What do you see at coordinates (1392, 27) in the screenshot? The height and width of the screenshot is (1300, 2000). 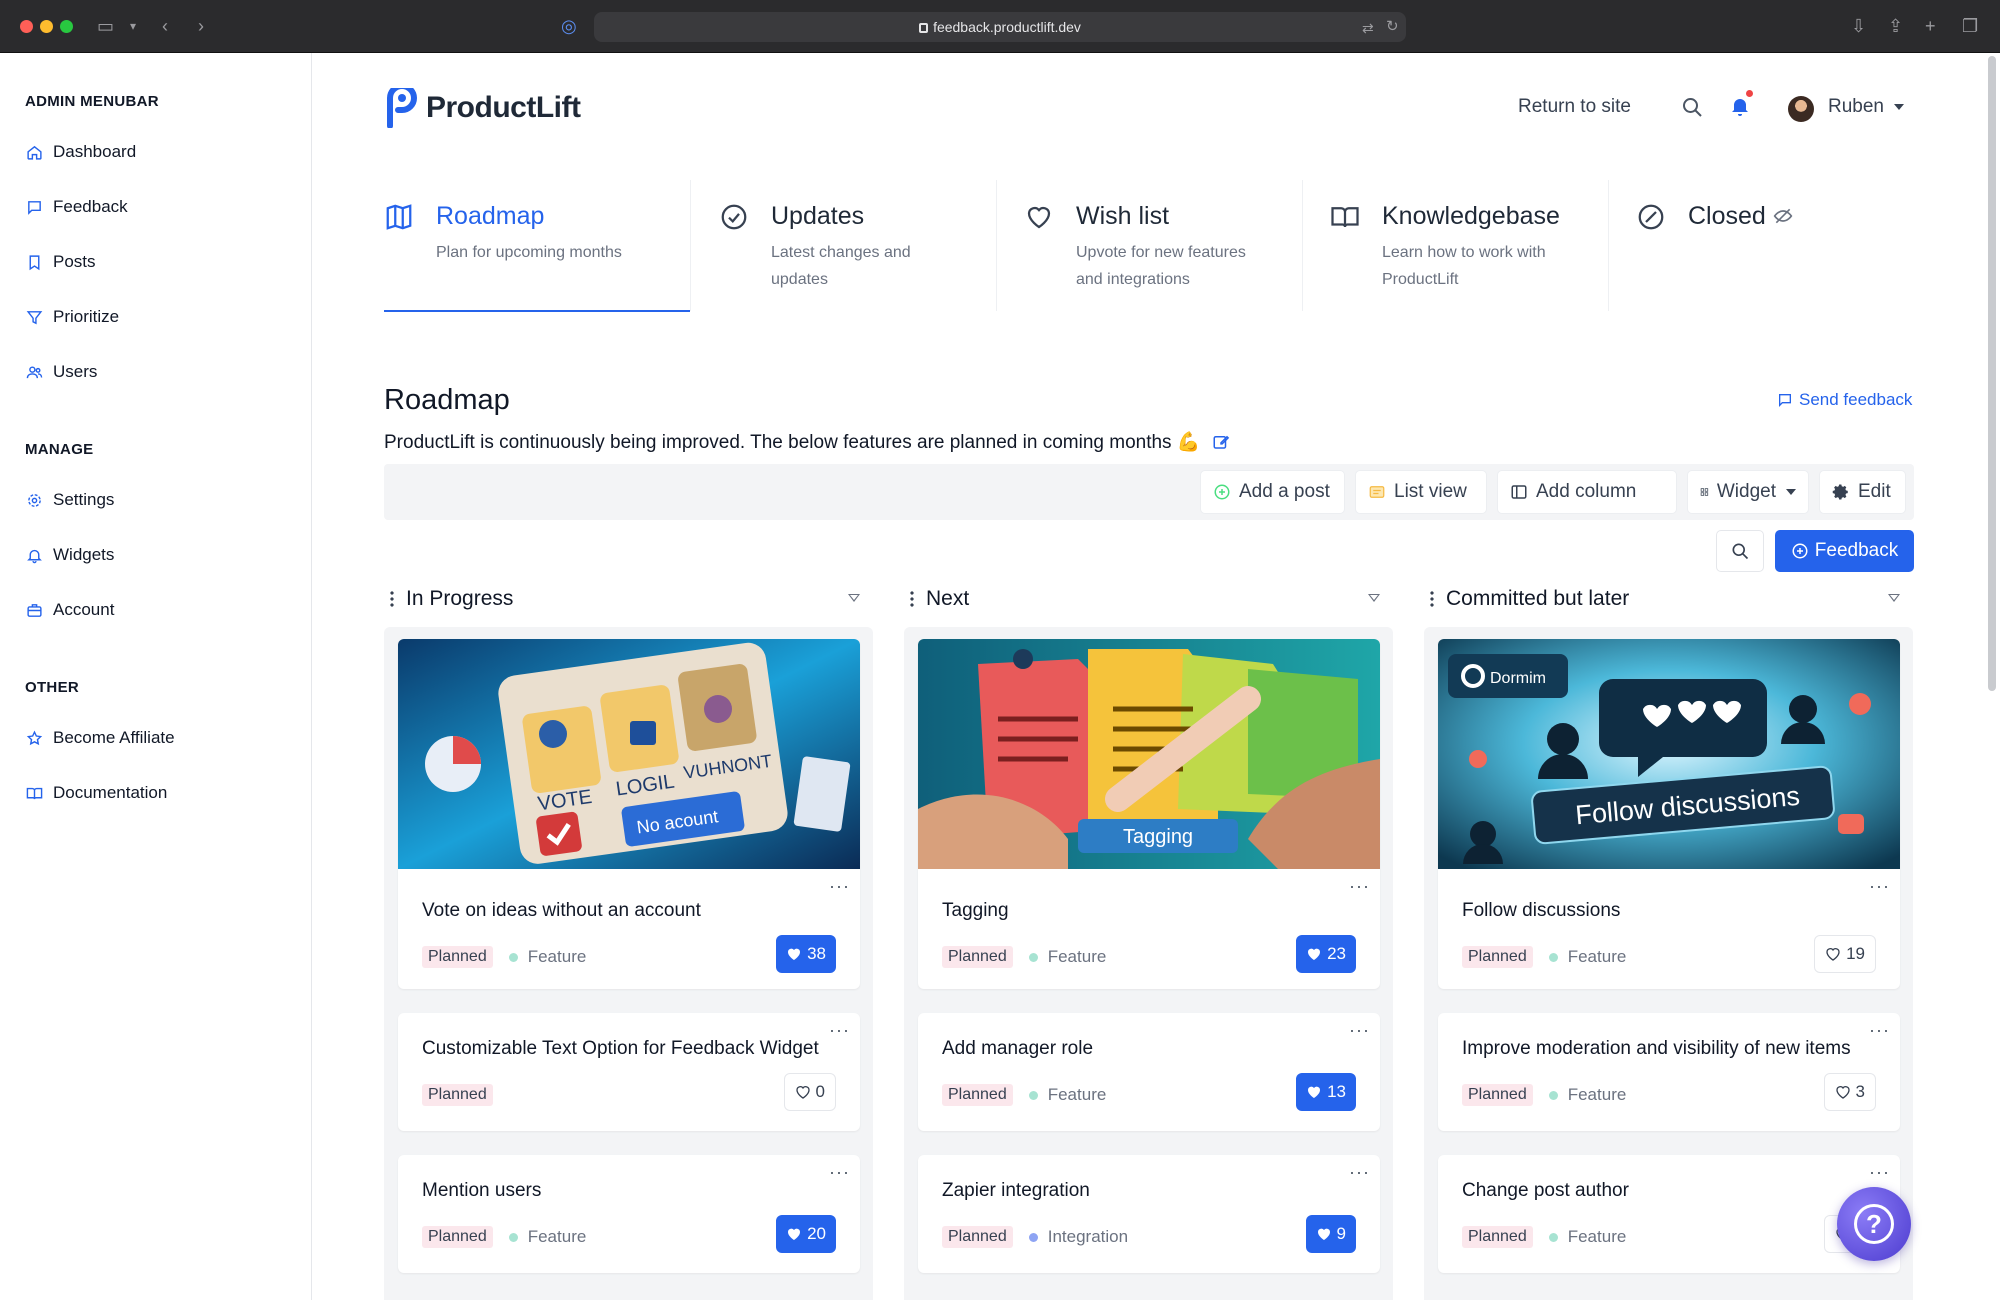 I see `reload-icon: ↻` at bounding box center [1392, 27].